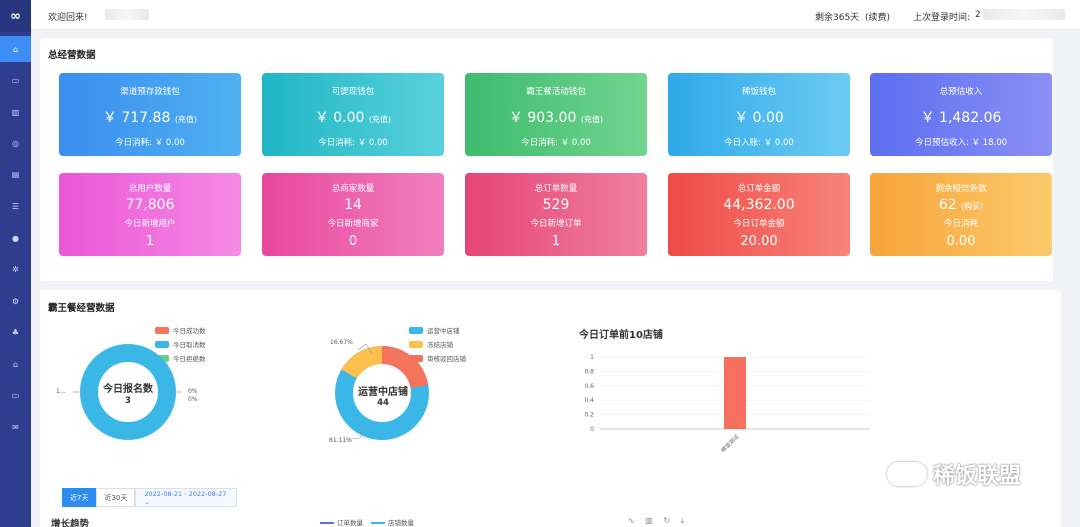 The height and width of the screenshot is (527, 1080). I want to click on card-value: 77,806, so click(150, 205).